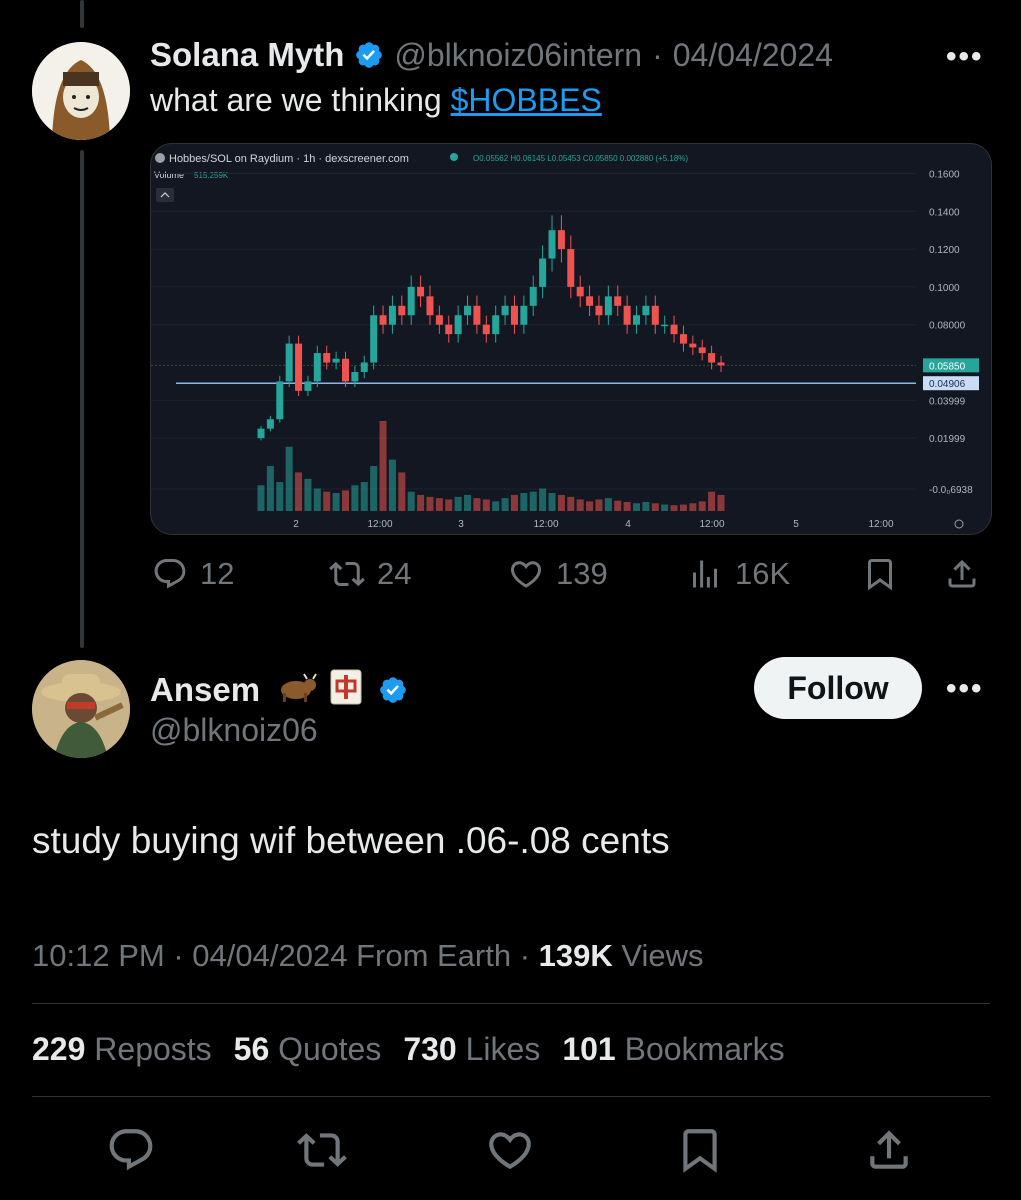  I want to click on thread-line-middle, so click(82, 399).